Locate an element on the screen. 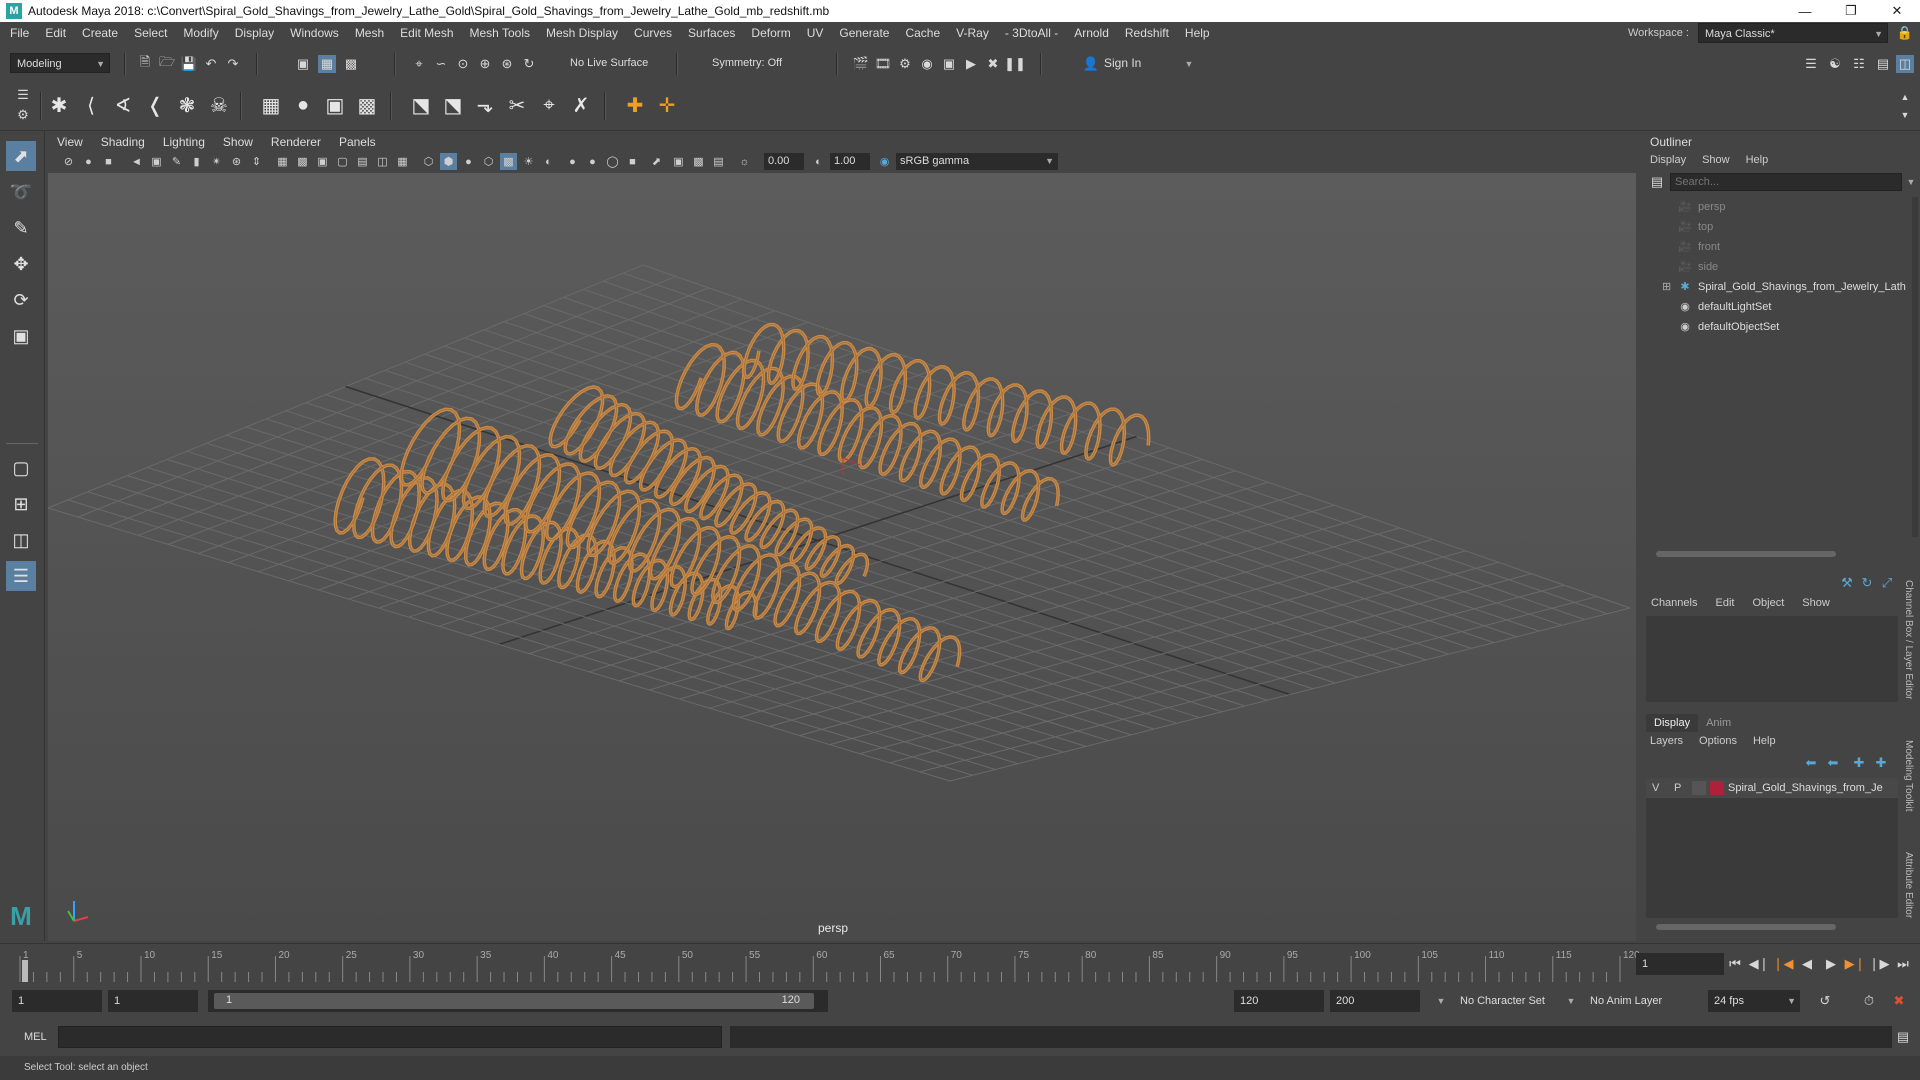 The width and height of the screenshot is (1920, 1080). expand-icon: ⊞ is located at coordinates (1666, 287).